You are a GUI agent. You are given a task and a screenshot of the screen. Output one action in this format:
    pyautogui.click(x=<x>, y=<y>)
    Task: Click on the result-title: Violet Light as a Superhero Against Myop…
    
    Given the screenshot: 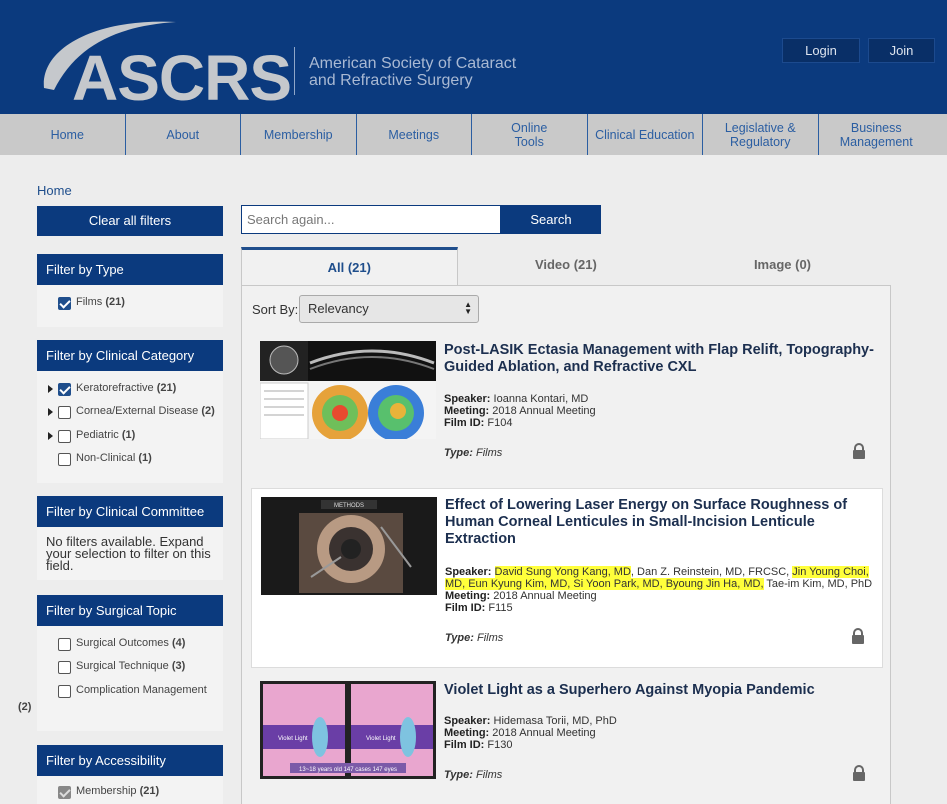 What is the action you would take?
    pyautogui.click(x=659, y=690)
    